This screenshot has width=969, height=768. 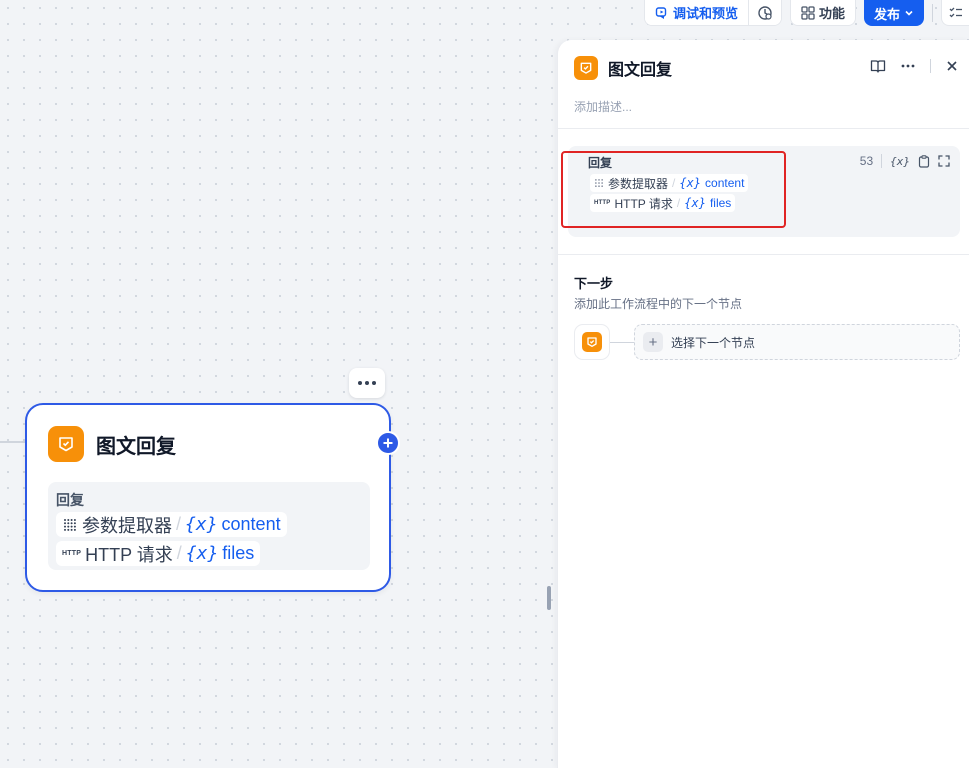 I want to click on reply-var-row: 参数提取器 / {x} content, so click(x=669, y=184).